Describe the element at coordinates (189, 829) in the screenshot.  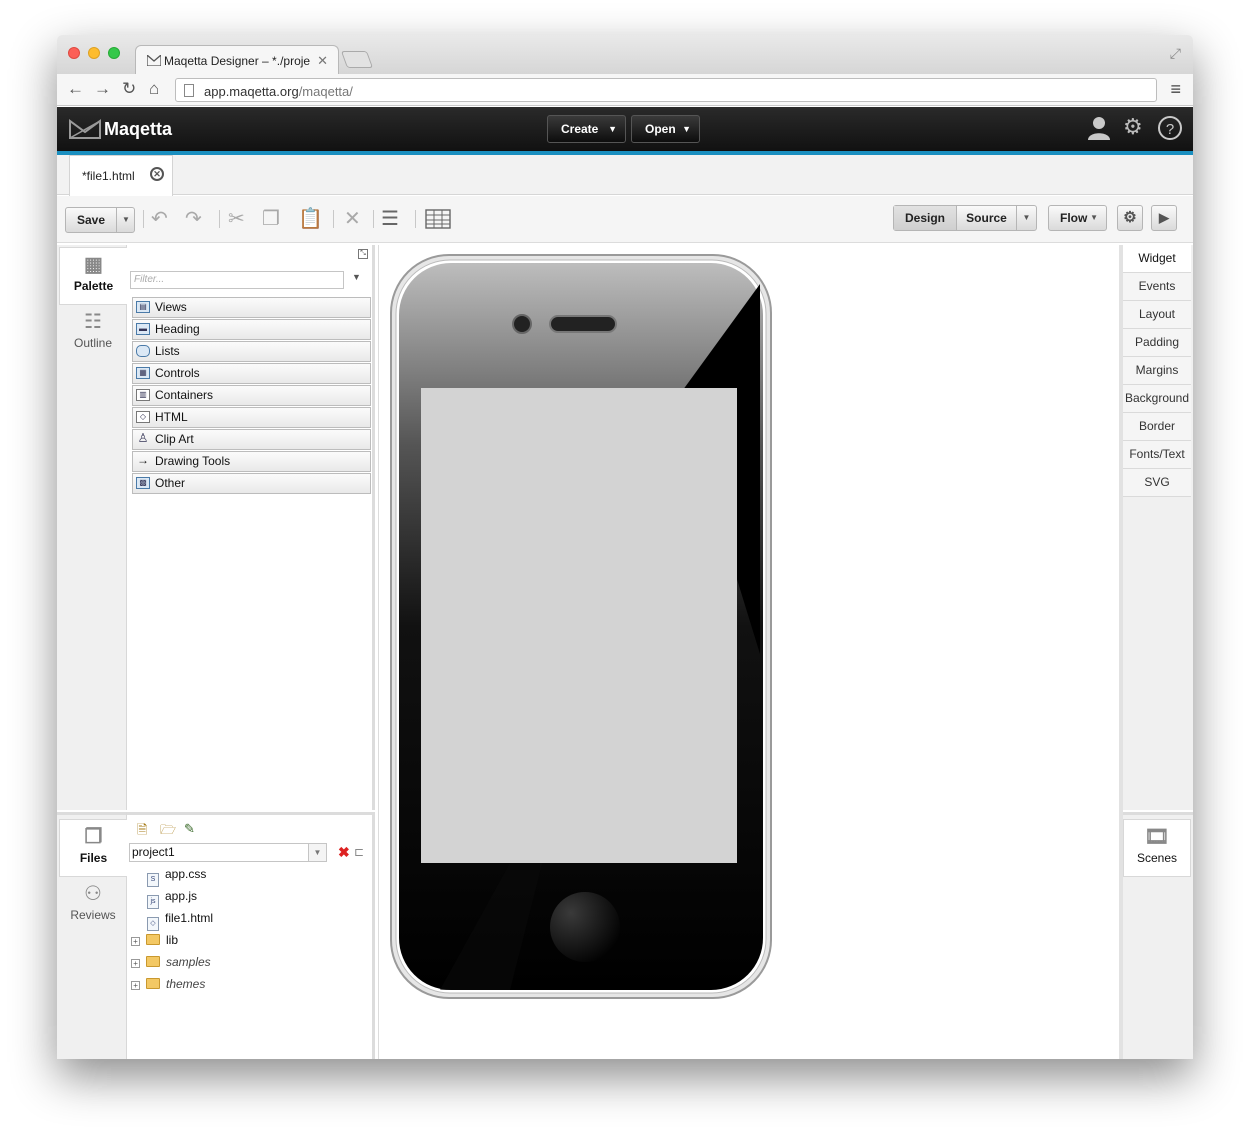
I see `upload-icon: ✎` at that location.